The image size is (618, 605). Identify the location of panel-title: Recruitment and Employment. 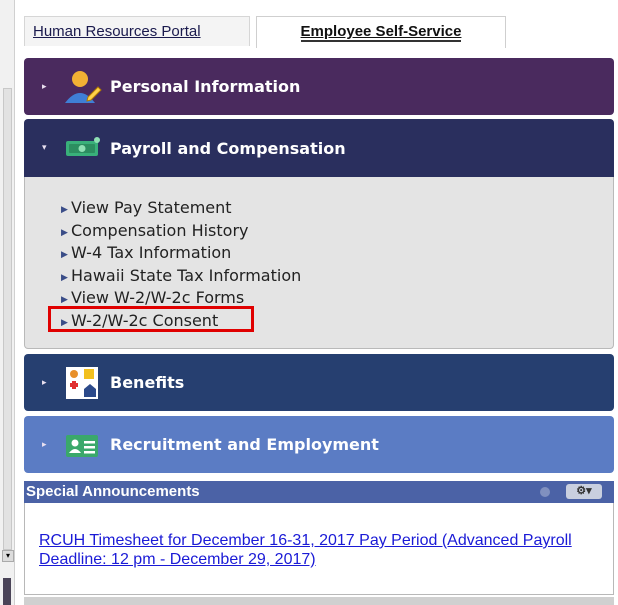
(244, 444).